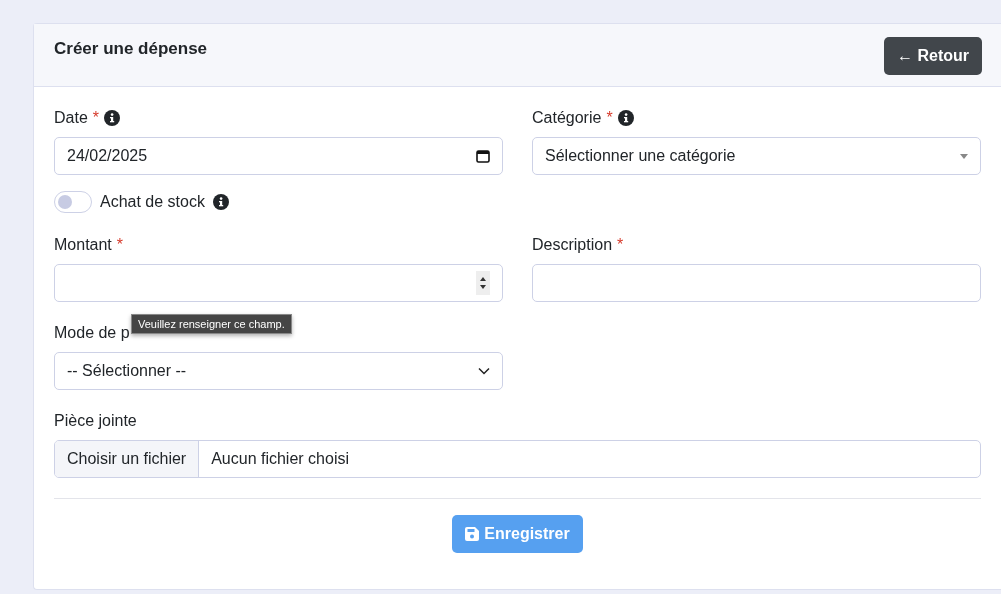 This screenshot has width=1001, height=594. Describe the element at coordinates (131, 49) in the screenshot. I see `page-title: Créer une dépense` at that location.